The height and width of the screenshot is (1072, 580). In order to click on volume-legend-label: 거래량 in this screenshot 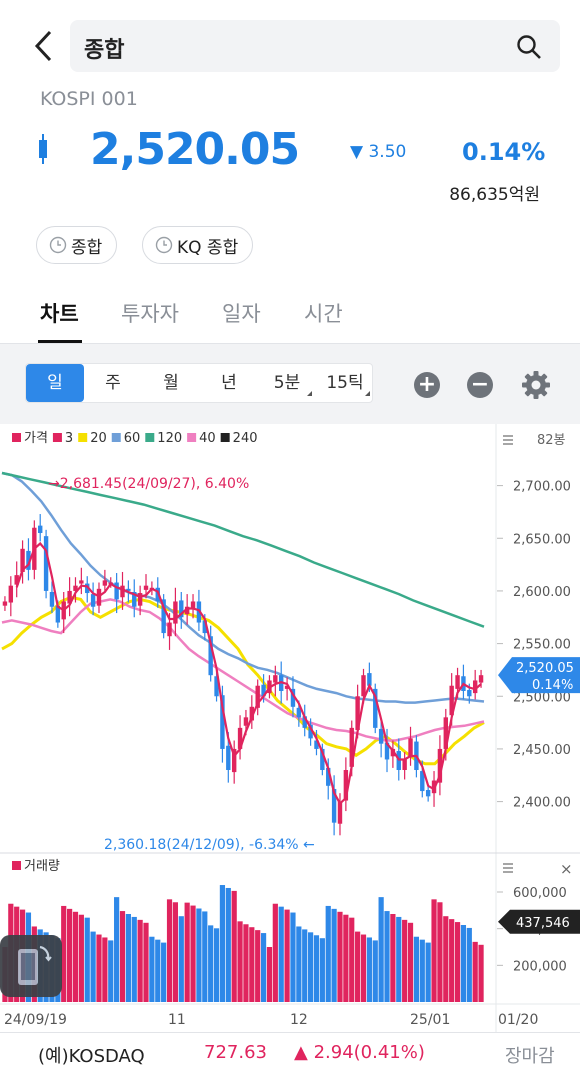, I will do `click(42, 866)`.